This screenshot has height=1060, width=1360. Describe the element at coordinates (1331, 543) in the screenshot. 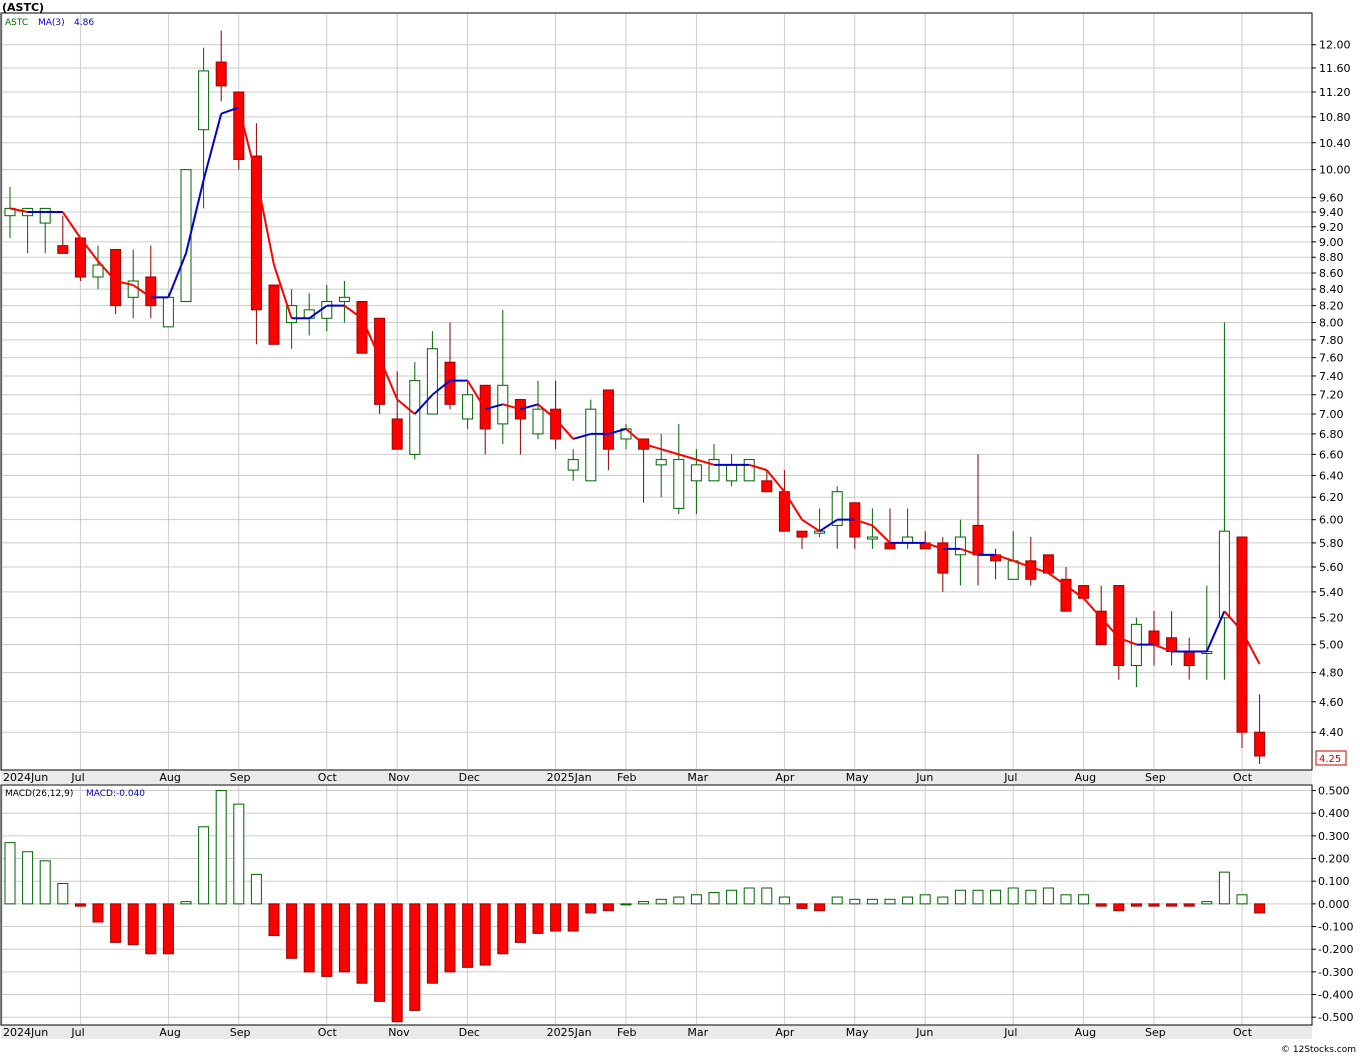

I see `price-tick-label: 5.80` at that location.